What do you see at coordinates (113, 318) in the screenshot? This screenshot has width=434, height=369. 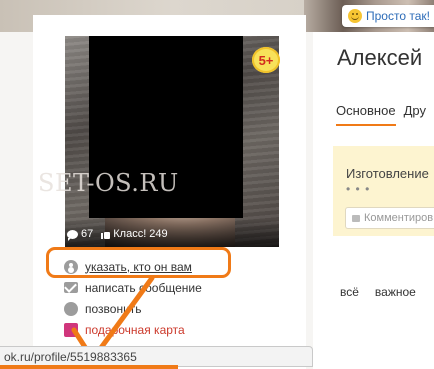 I see `arrow-annotation` at bounding box center [113, 318].